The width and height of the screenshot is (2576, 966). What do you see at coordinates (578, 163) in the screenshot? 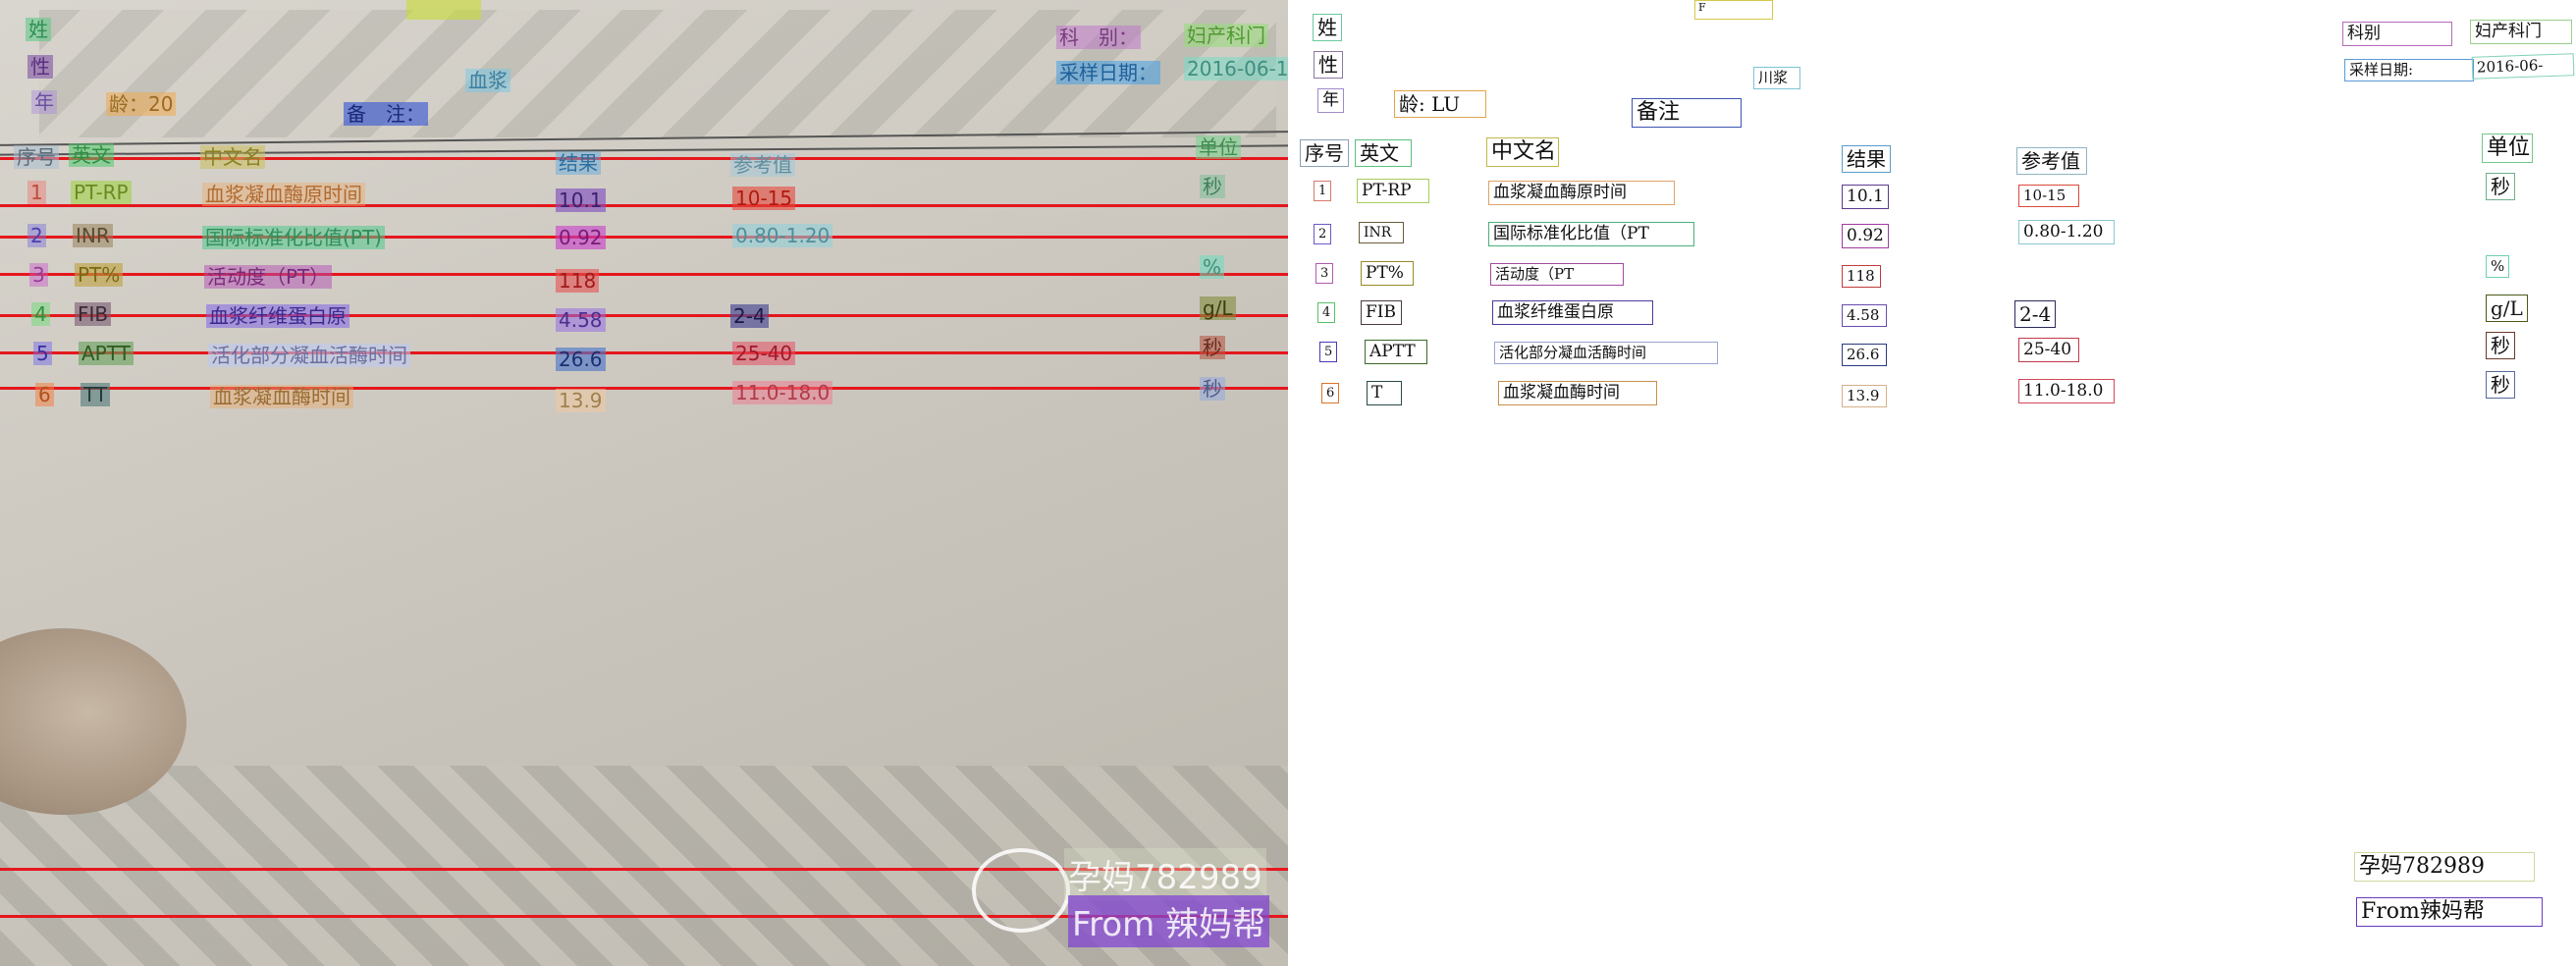
I see `photo-col-result: 结果` at bounding box center [578, 163].